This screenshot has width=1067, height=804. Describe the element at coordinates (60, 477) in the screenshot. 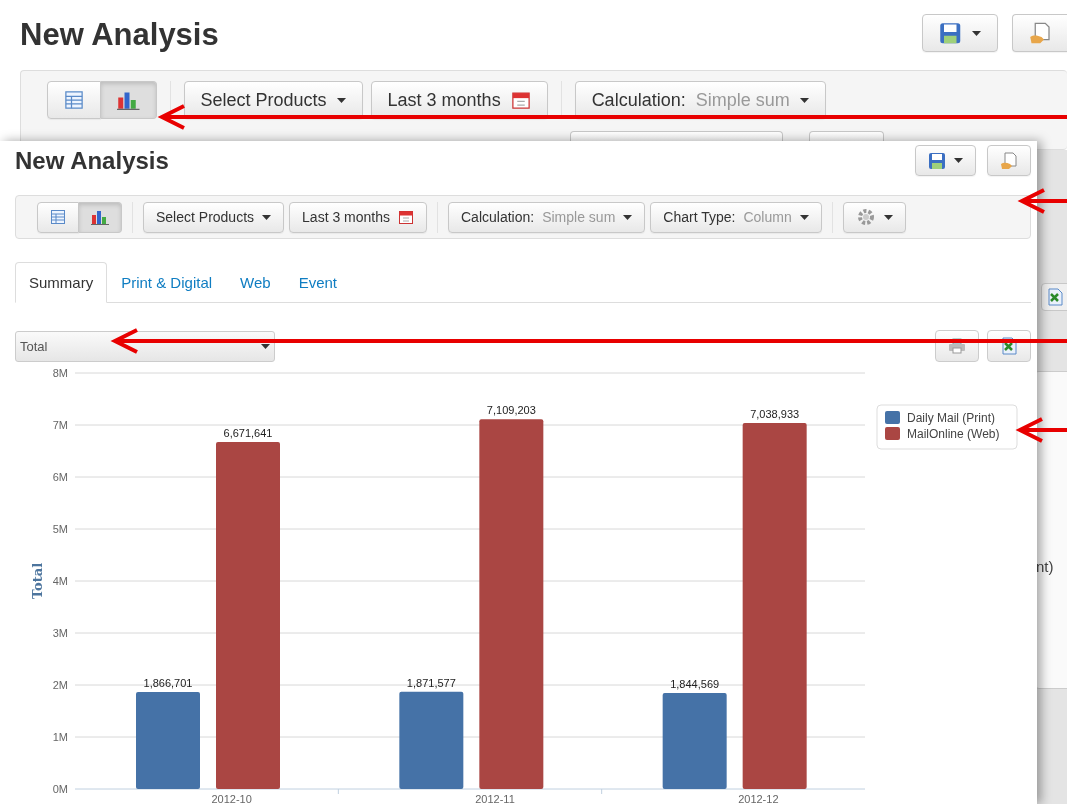

I see `axis-tick-label: 6M` at that location.